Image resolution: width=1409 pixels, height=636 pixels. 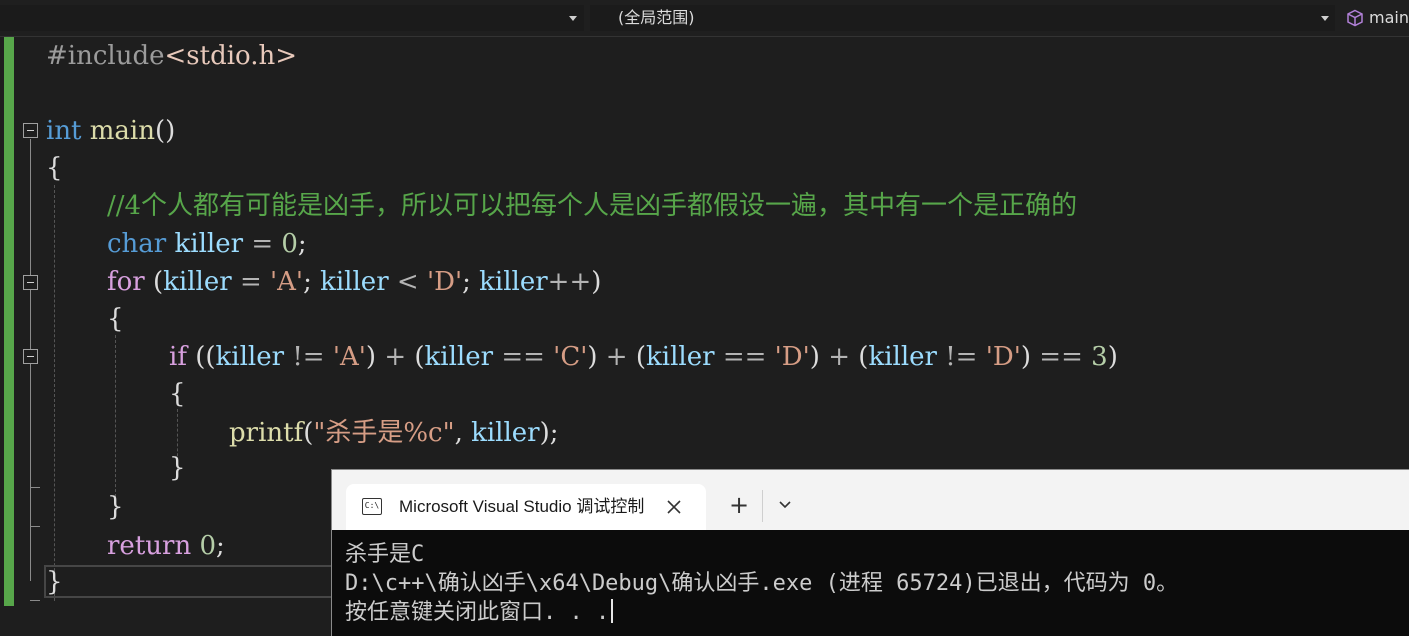 What do you see at coordinates (1099, 357) in the screenshot?
I see `number-literal: 3` at bounding box center [1099, 357].